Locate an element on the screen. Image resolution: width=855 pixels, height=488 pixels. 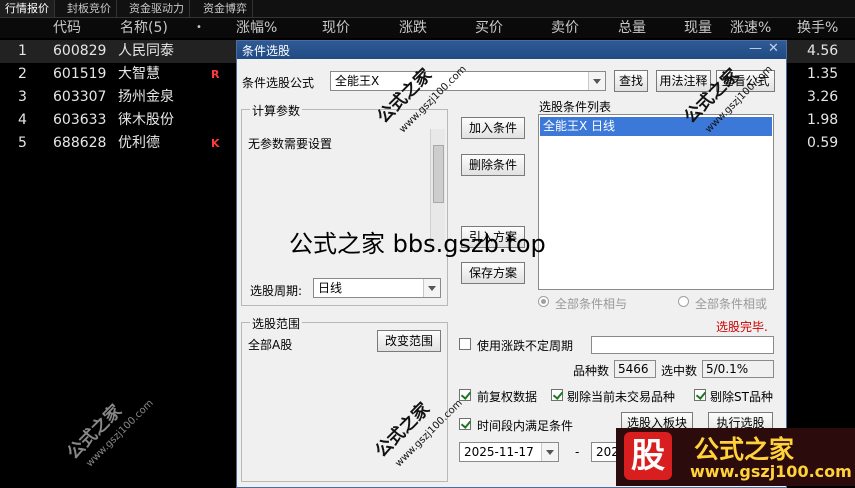
radio-or-label: 全部条件相或 is located at coordinates (731, 304).